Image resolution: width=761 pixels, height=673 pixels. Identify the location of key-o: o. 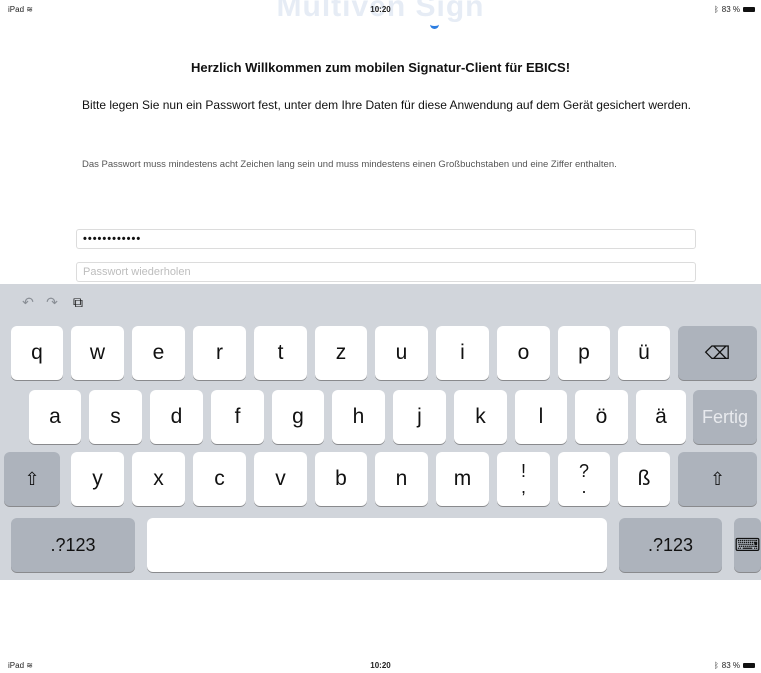
(523, 353).